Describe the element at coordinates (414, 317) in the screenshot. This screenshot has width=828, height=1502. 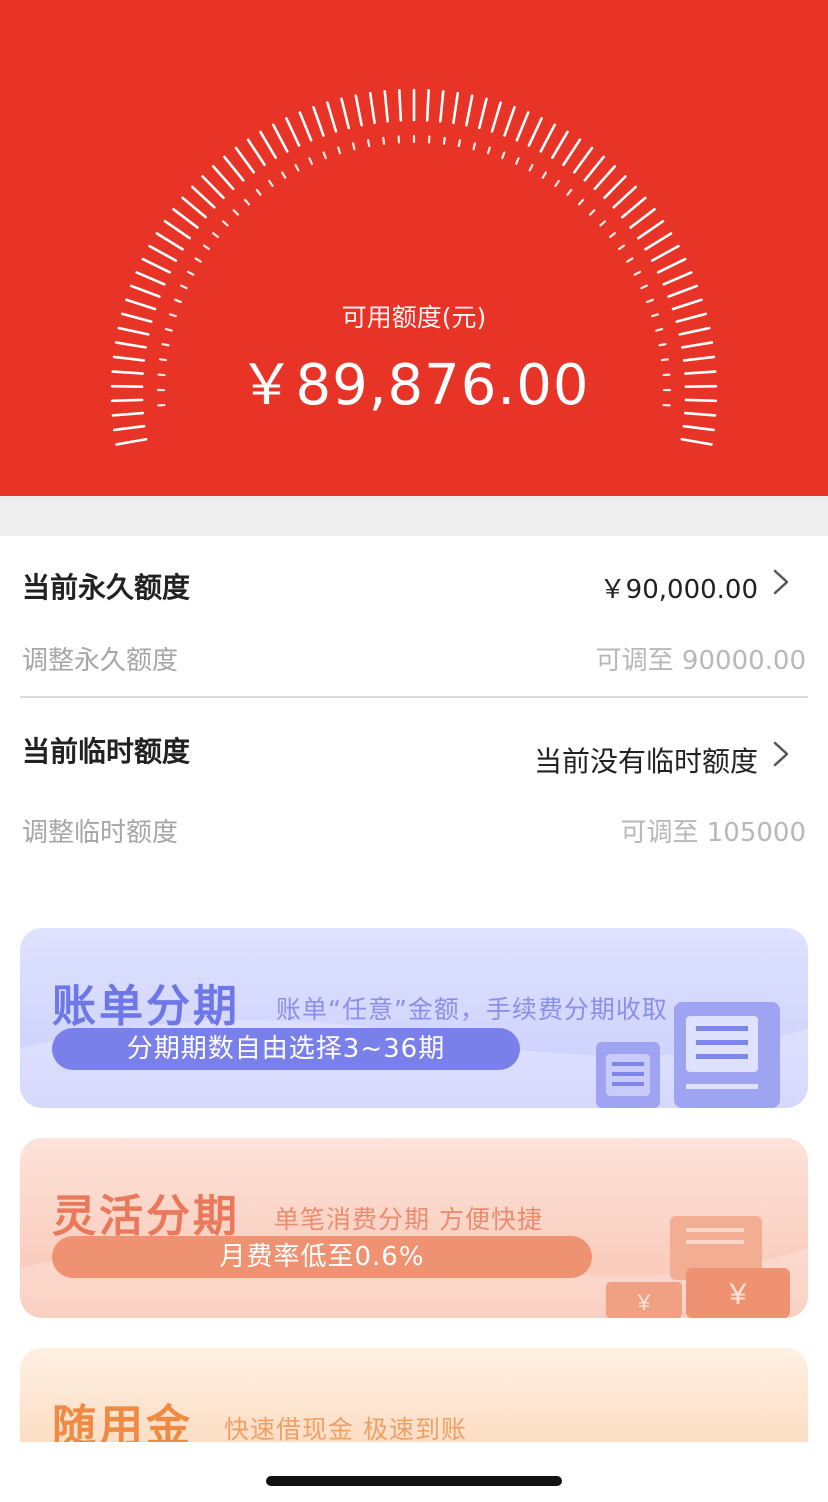
I see `available-credit-label: 可用额度(元)` at that location.